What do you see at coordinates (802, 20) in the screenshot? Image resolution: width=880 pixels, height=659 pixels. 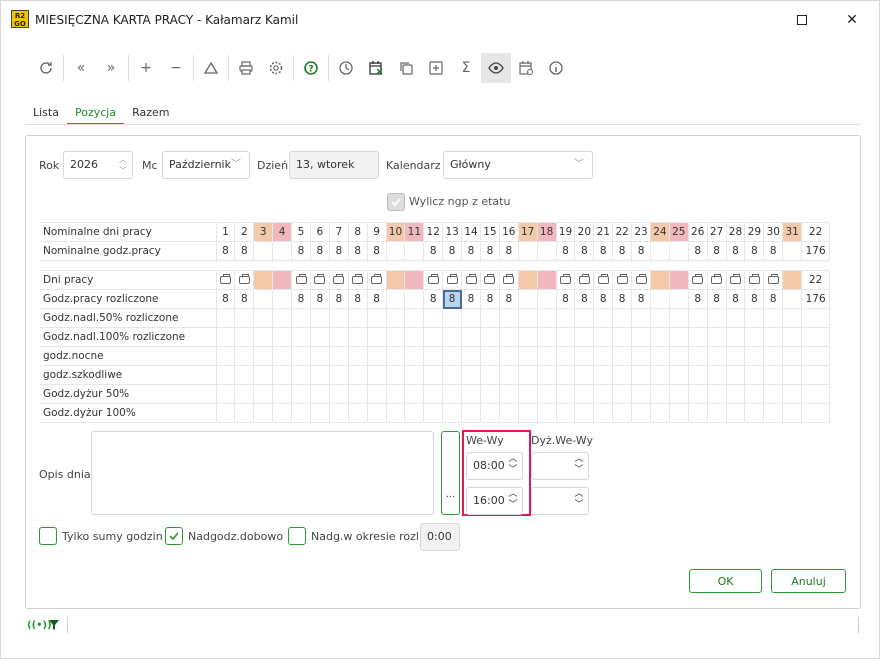 I see `maximize-button` at bounding box center [802, 20].